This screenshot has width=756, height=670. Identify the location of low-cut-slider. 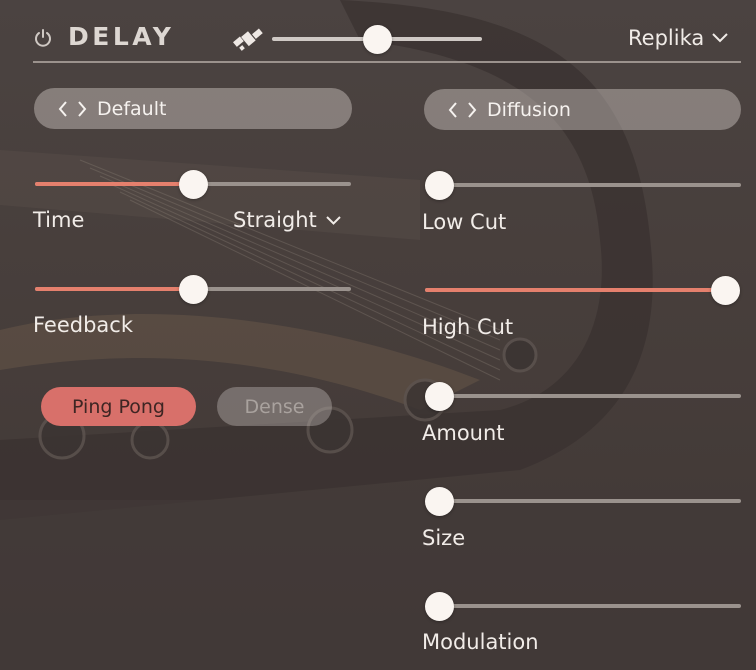
(583, 185).